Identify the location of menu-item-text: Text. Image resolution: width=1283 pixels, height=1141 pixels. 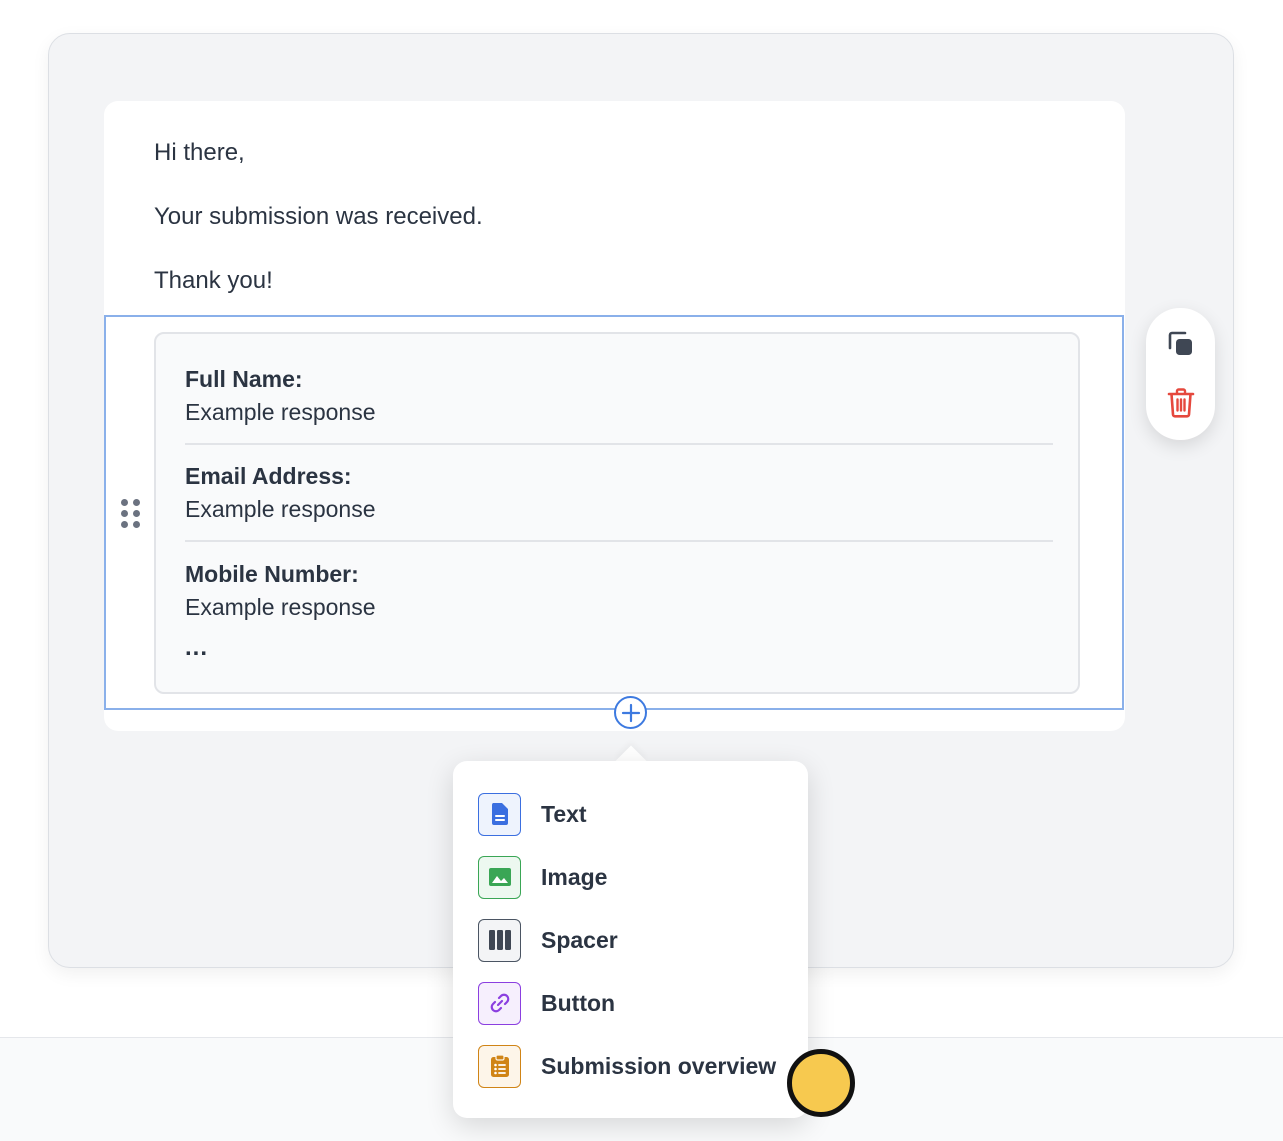
(638, 814).